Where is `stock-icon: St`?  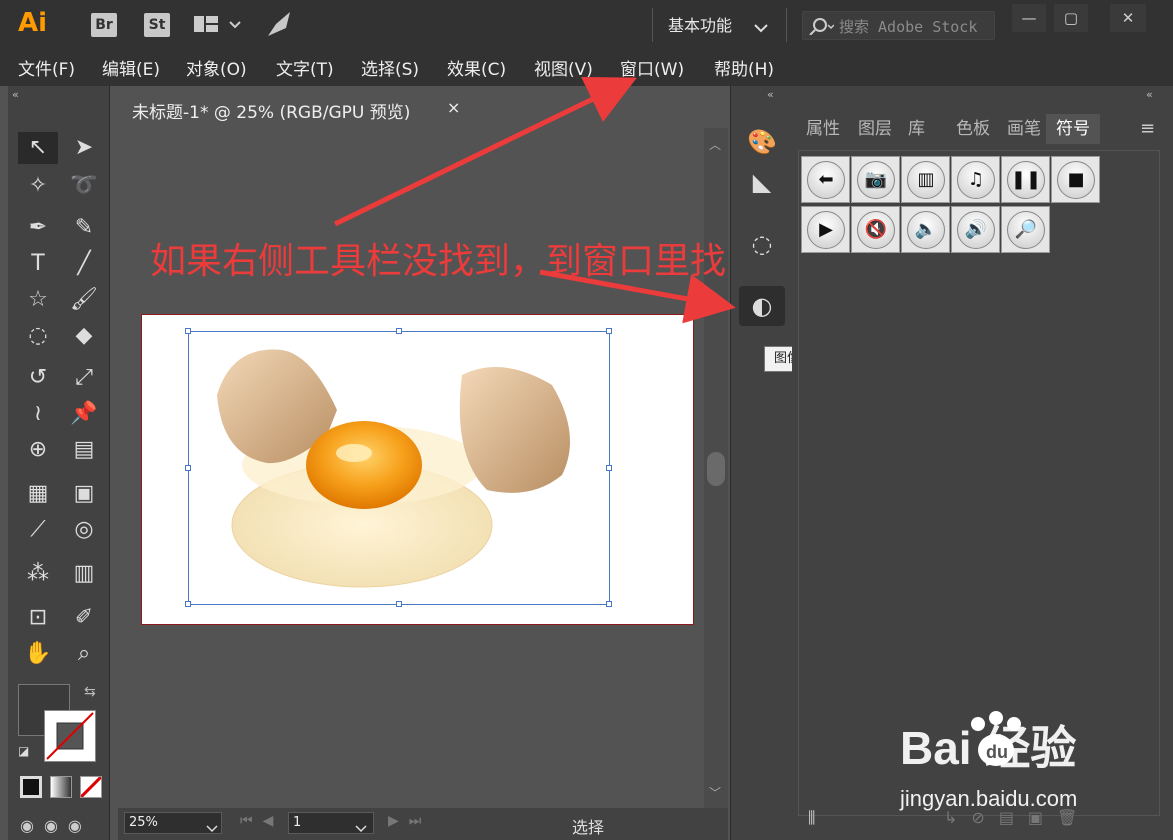
stock-icon: St is located at coordinates (157, 25).